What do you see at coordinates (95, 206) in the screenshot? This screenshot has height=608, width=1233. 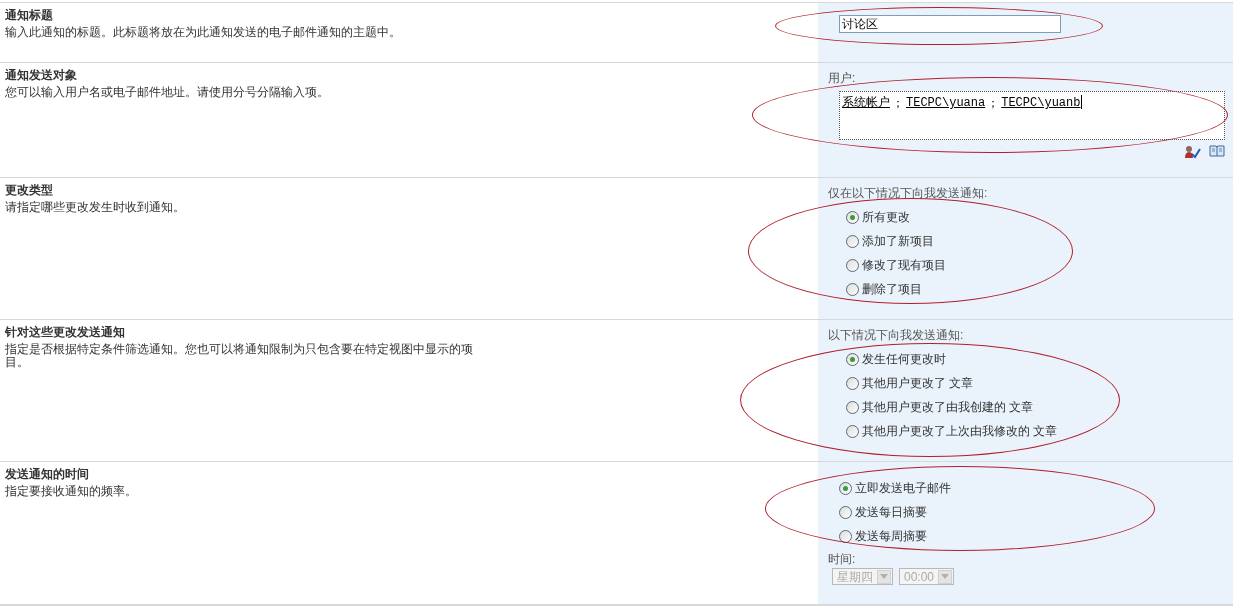 I see `section-description: 请指定哪些更改发生时收到通知。` at bounding box center [95, 206].